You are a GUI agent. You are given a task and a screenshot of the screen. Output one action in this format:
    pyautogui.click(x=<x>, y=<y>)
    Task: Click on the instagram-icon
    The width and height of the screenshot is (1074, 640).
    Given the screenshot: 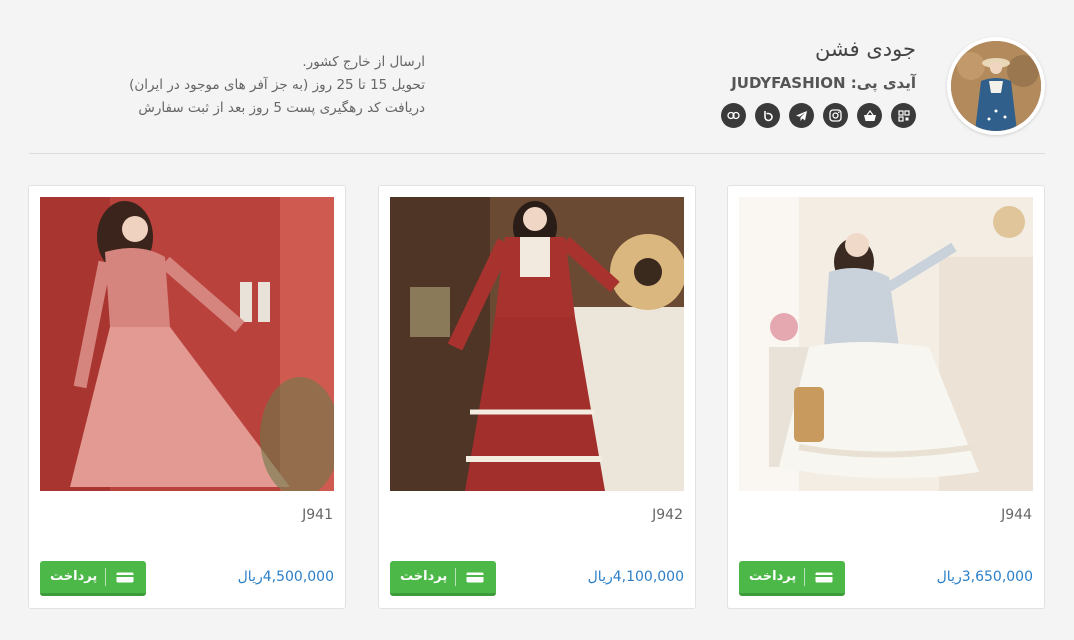 What is the action you would take?
    pyautogui.click(x=835, y=115)
    